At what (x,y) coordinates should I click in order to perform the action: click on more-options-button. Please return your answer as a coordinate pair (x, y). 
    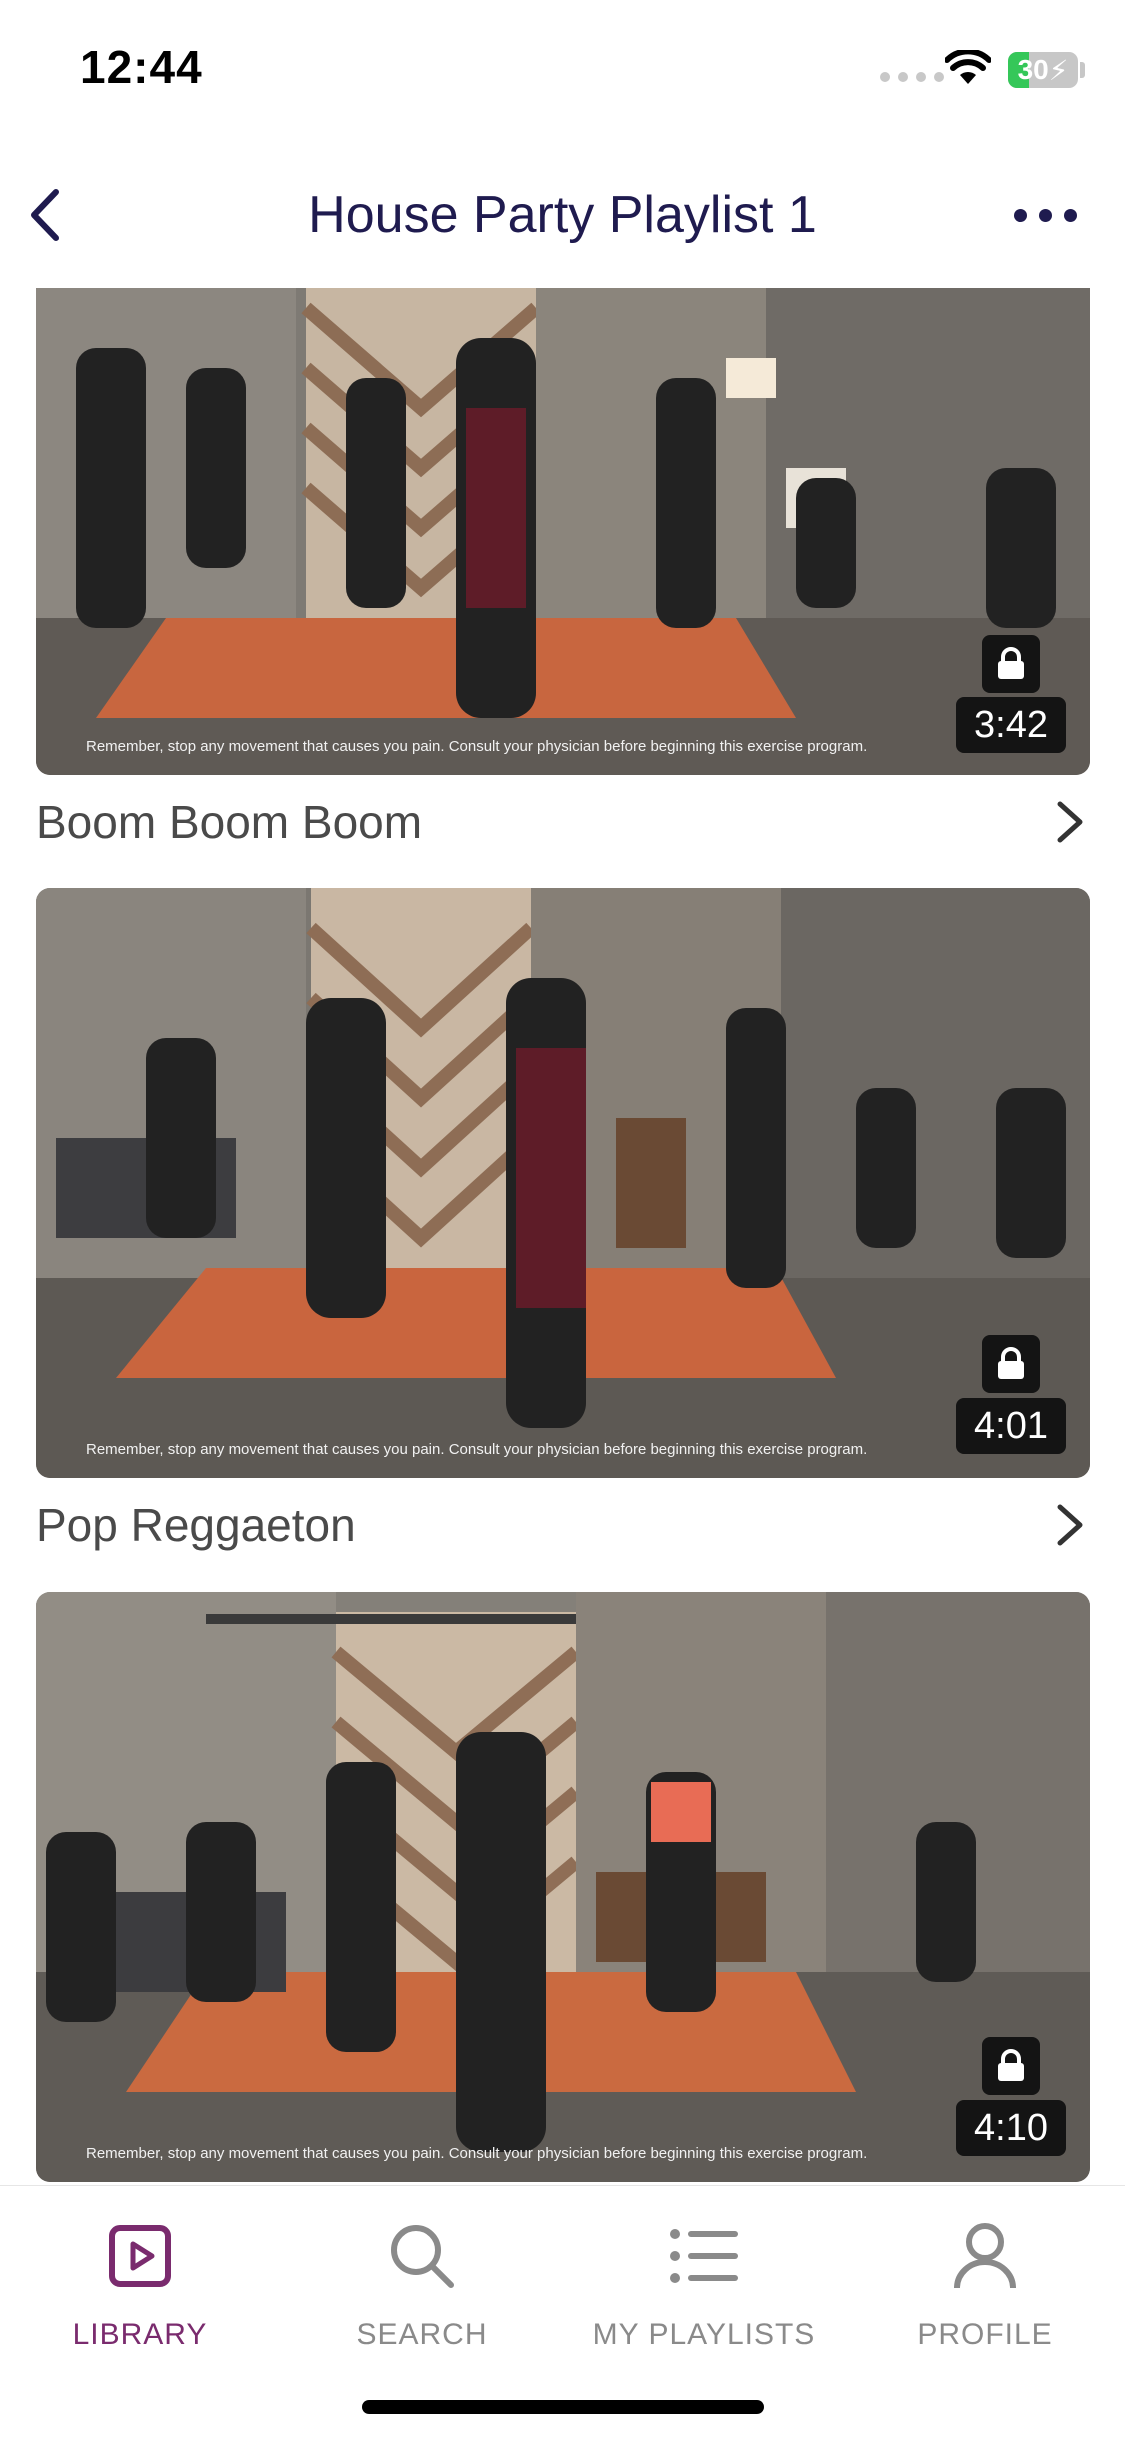
    Looking at the image, I should click on (1045, 215).